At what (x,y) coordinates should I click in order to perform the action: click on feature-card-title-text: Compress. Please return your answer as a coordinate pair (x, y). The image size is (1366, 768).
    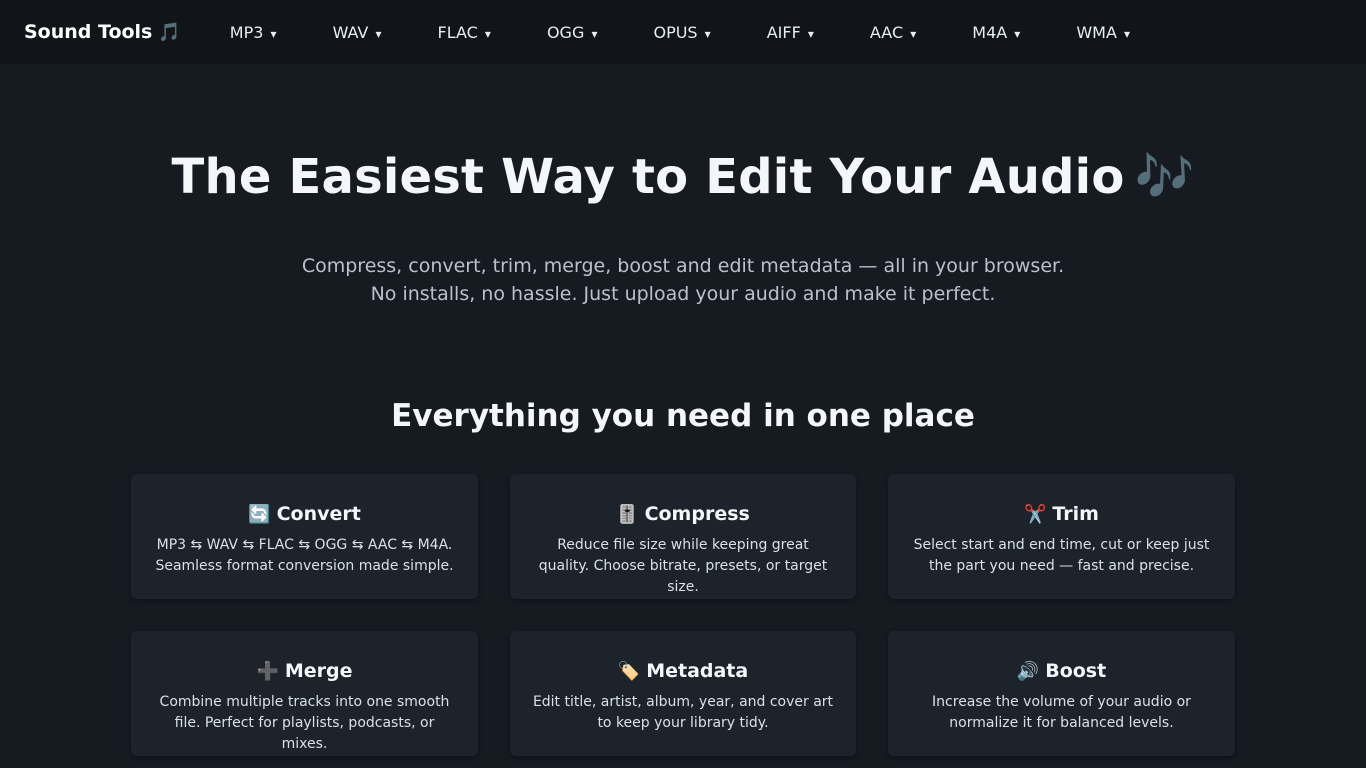
    Looking at the image, I should click on (697, 514).